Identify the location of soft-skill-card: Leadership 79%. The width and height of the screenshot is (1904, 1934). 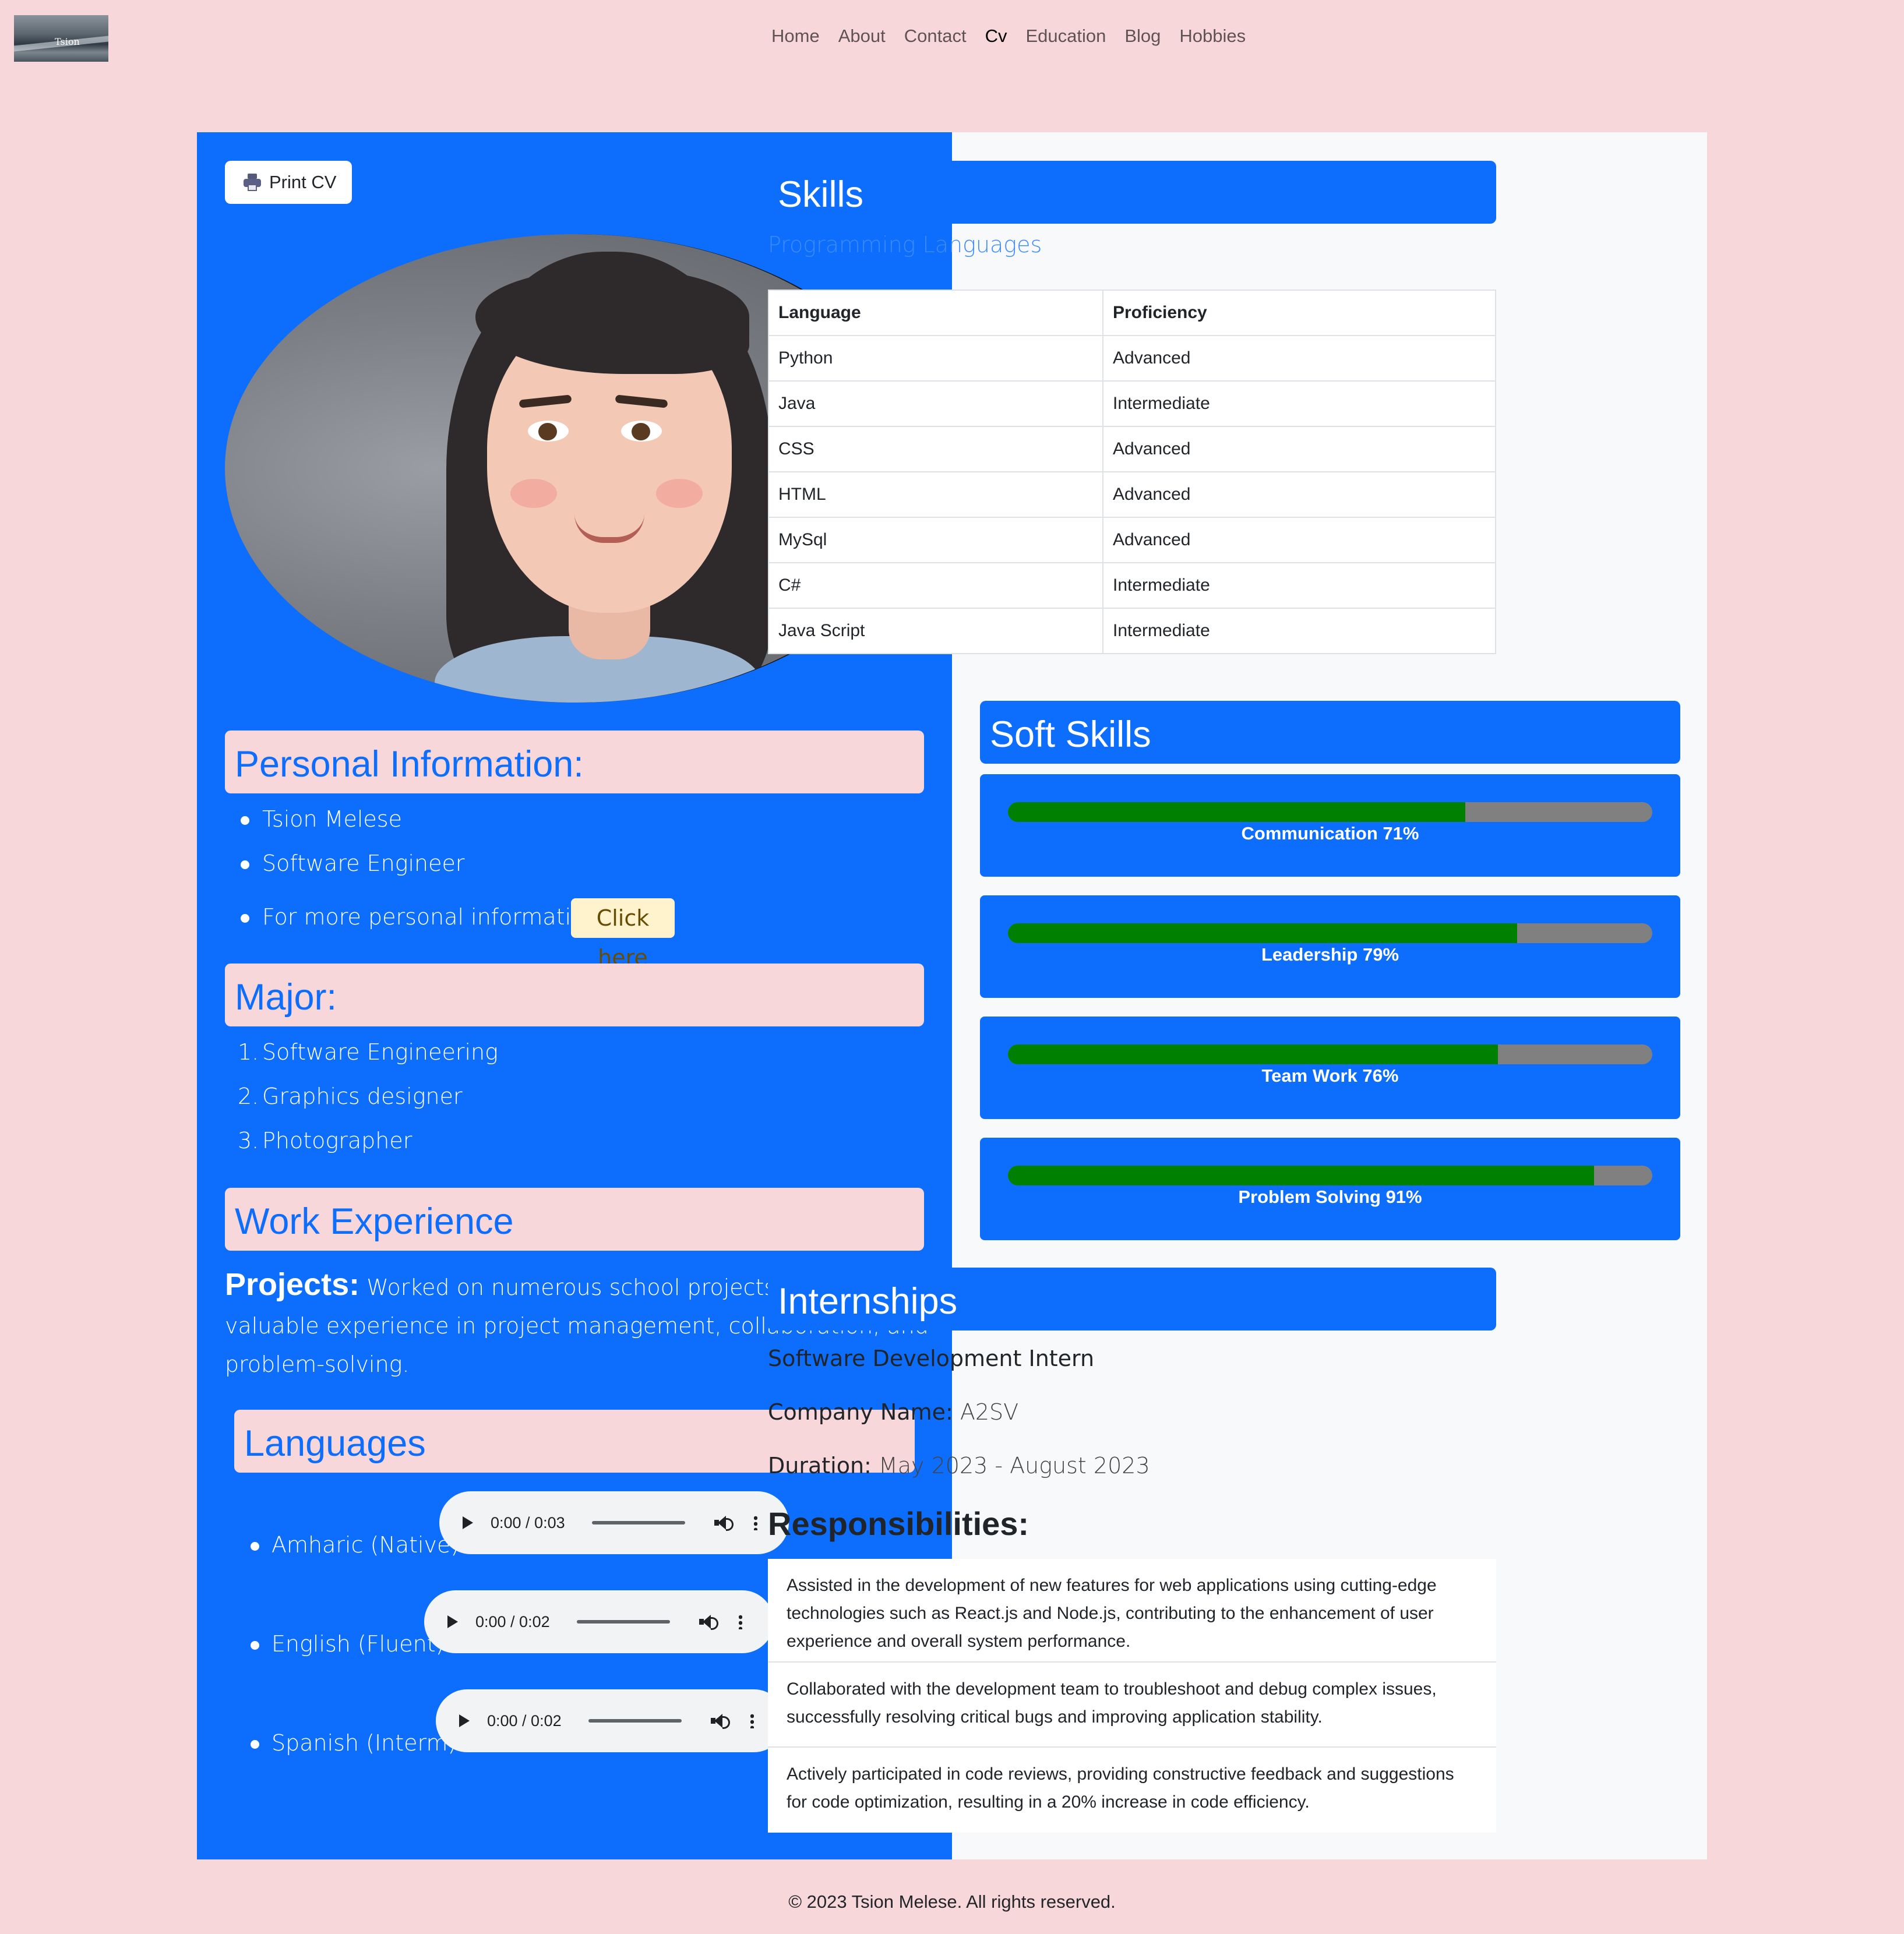
(1330, 947).